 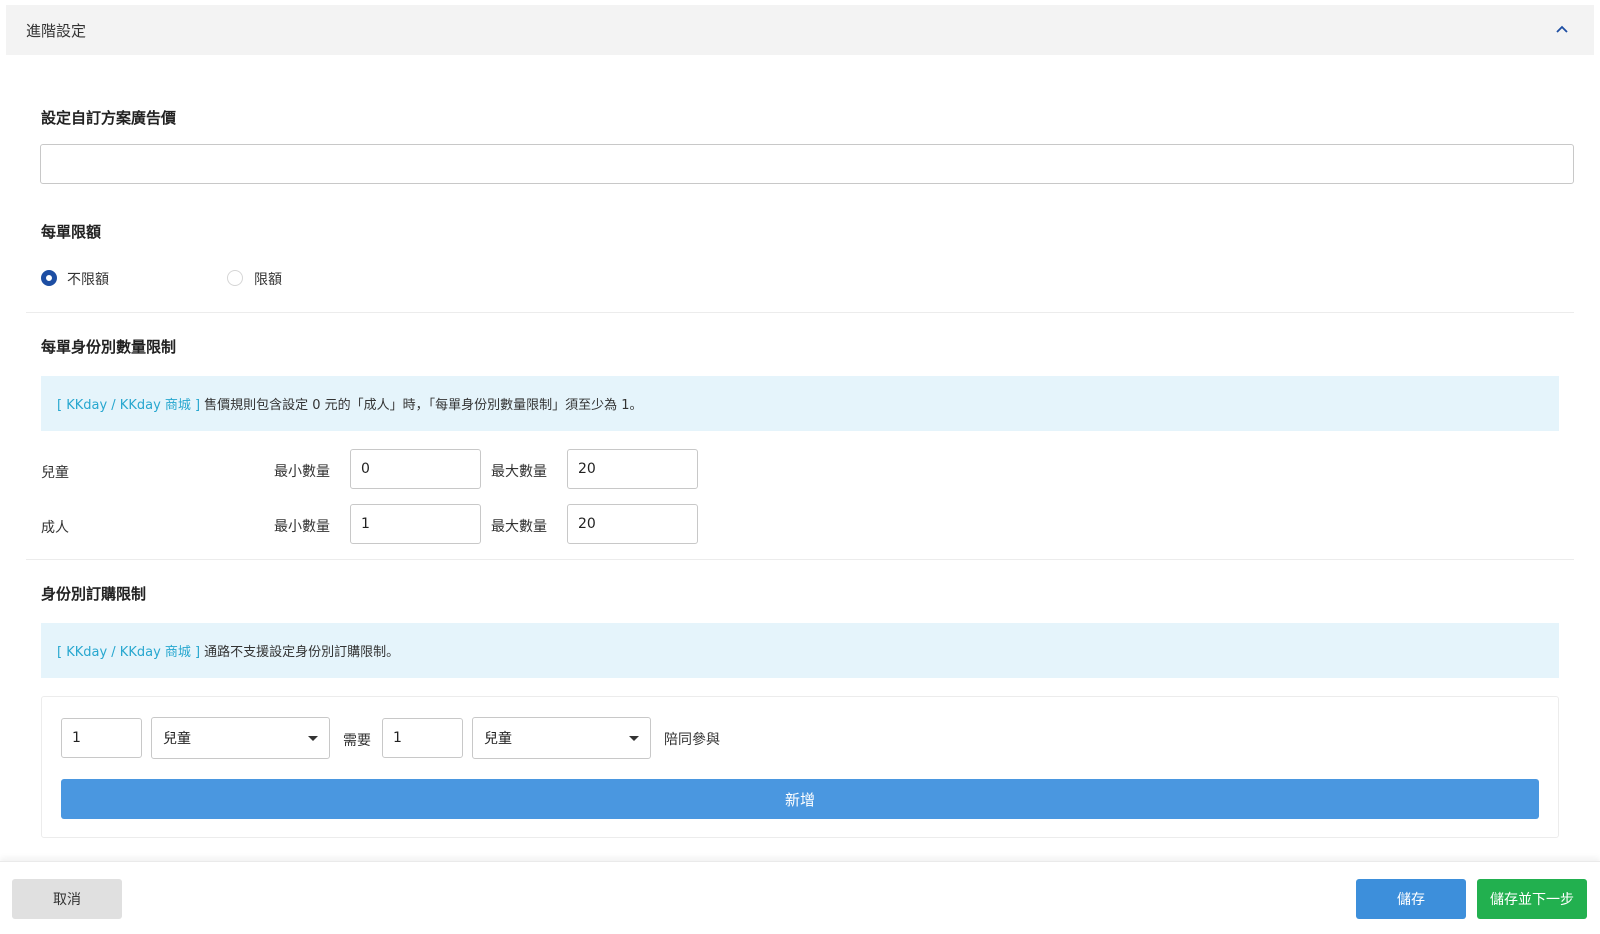 I want to click on radio-unlimited, so click(x=49, y=278).